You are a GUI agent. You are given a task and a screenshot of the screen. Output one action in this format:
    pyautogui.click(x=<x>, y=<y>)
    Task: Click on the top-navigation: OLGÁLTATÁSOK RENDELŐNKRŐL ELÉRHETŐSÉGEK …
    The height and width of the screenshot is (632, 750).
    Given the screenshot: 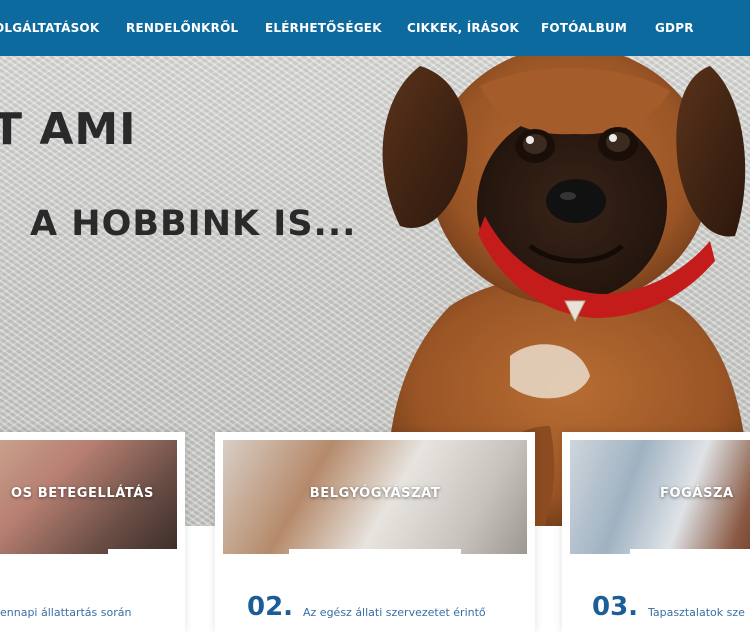 What is the action you would take?
    pyautogui.click(x=375, y=28)
    